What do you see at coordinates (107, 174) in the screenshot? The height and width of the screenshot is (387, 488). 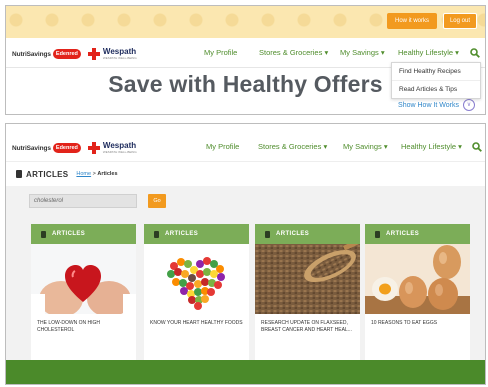 I see `breadcrumb-current: Articles` at bounding box center [107, 174].